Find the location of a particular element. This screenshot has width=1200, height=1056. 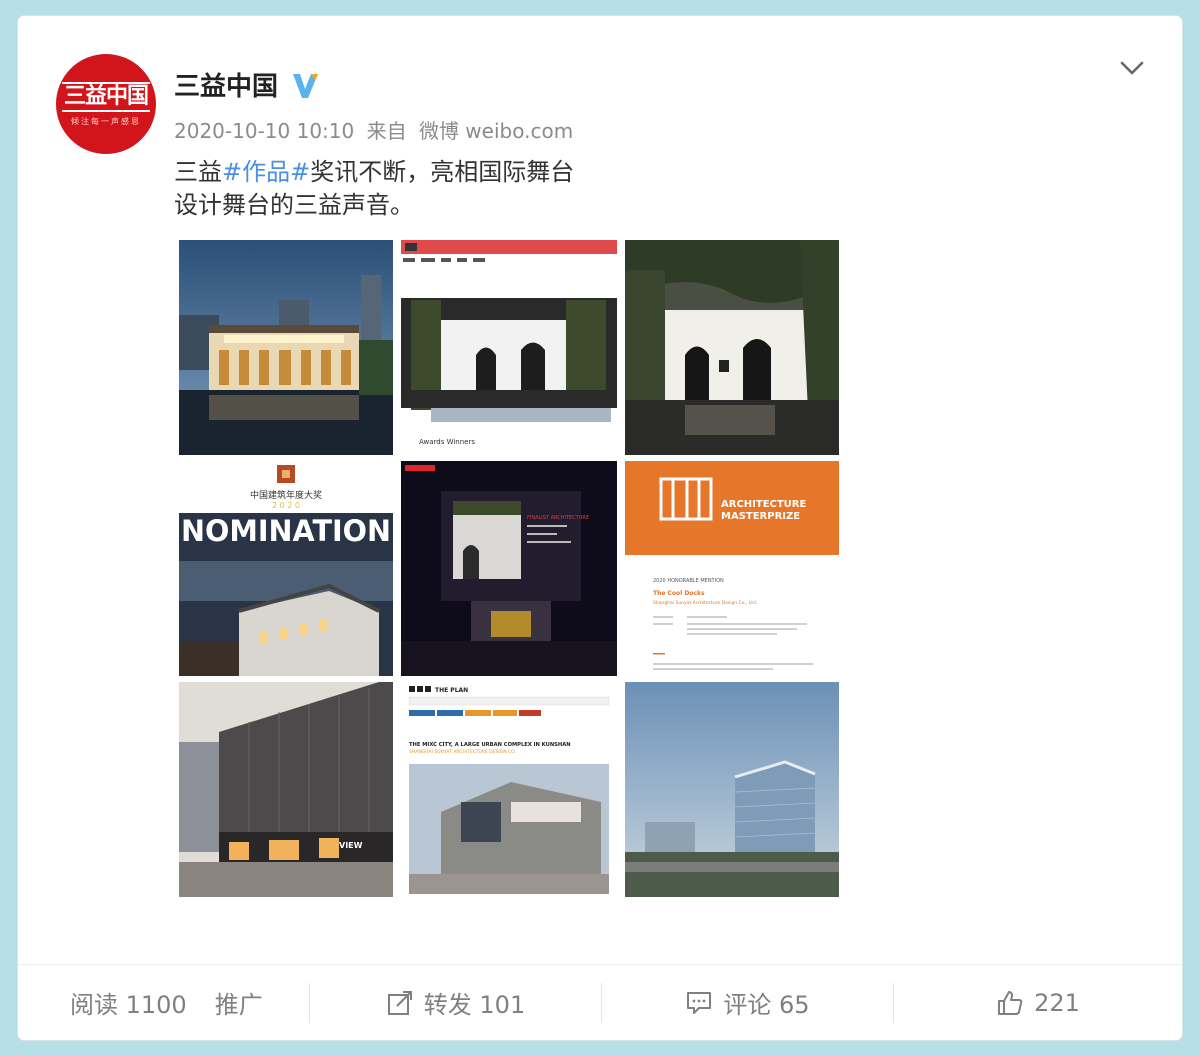

masterprize-mention: 2020 HONORABLE MENTION is located at coordinates (688, 581).